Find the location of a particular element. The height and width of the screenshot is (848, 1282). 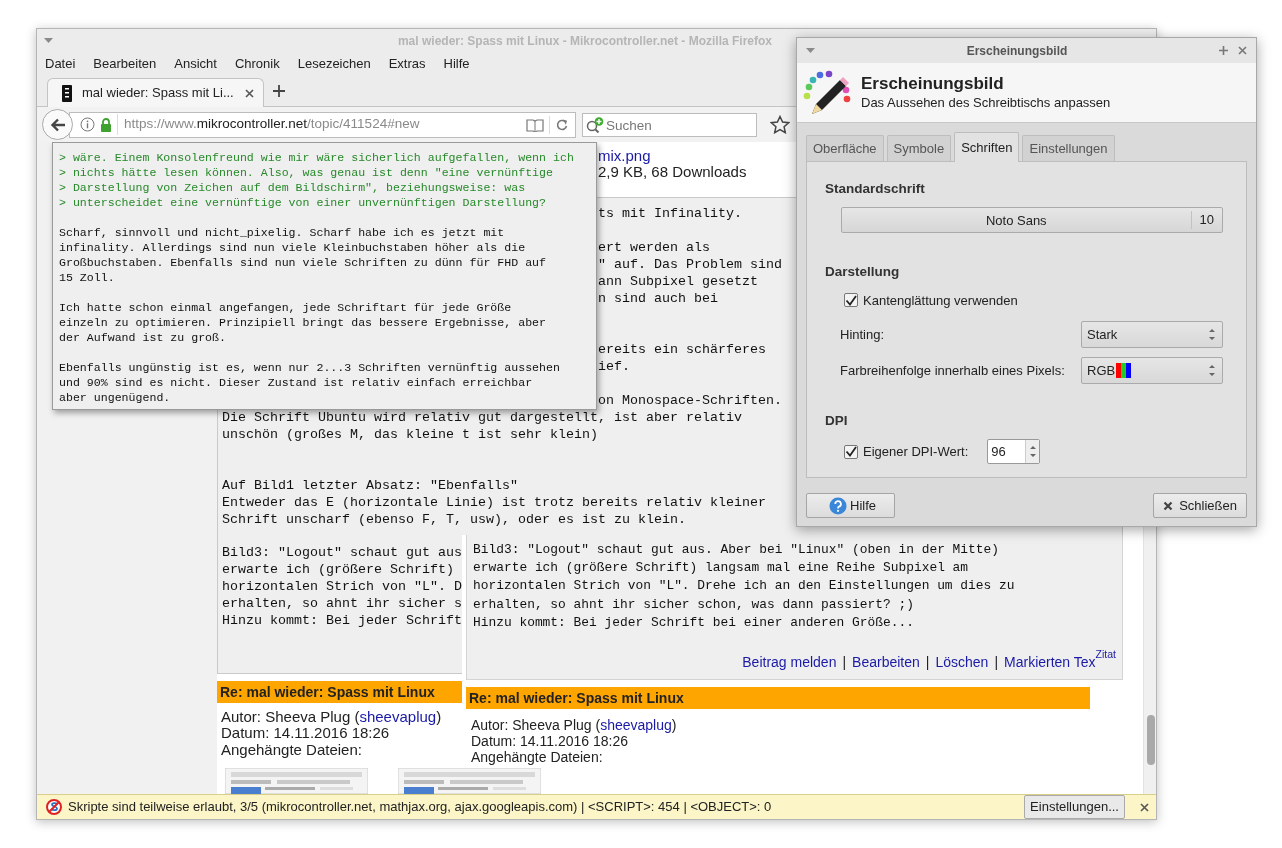

section-heading: Darstellung is located at coordinates (862, 272).